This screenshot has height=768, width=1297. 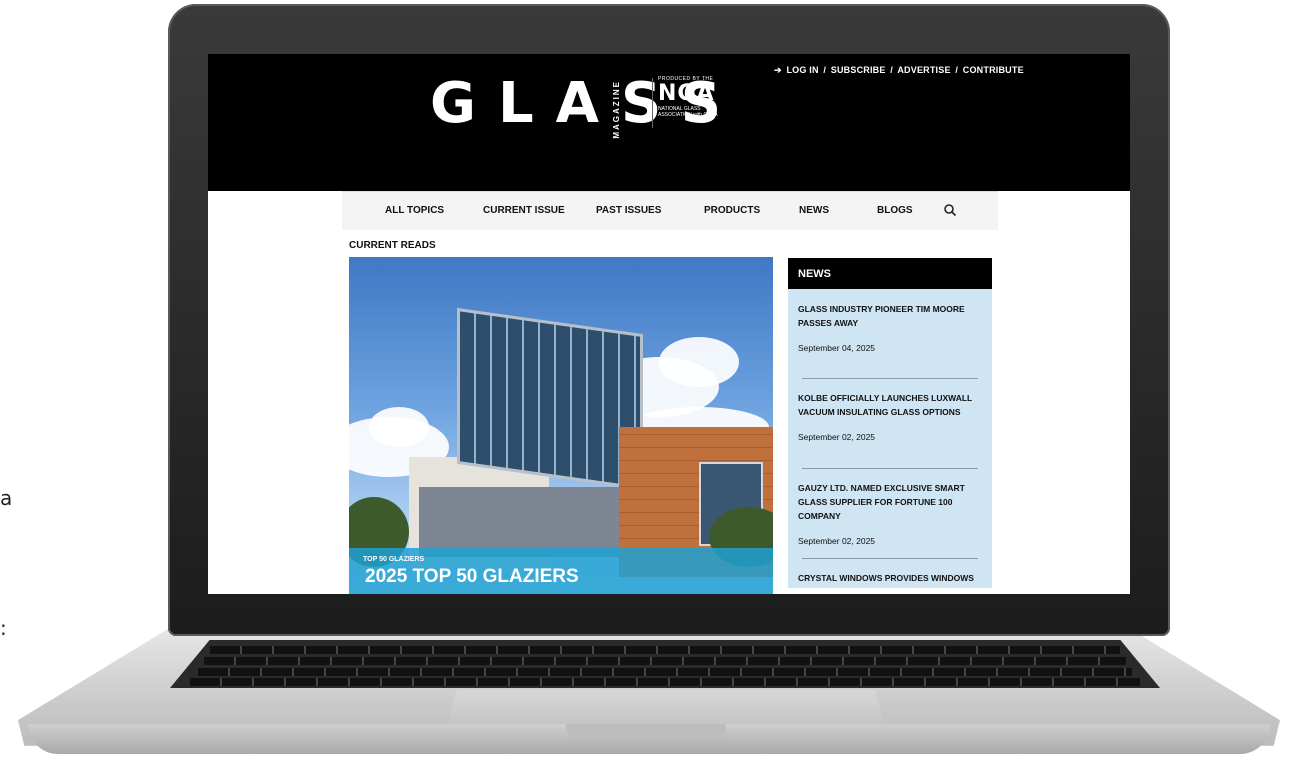 I want to click on nav-products: PRODUCTS, so click(x=732, y=210).